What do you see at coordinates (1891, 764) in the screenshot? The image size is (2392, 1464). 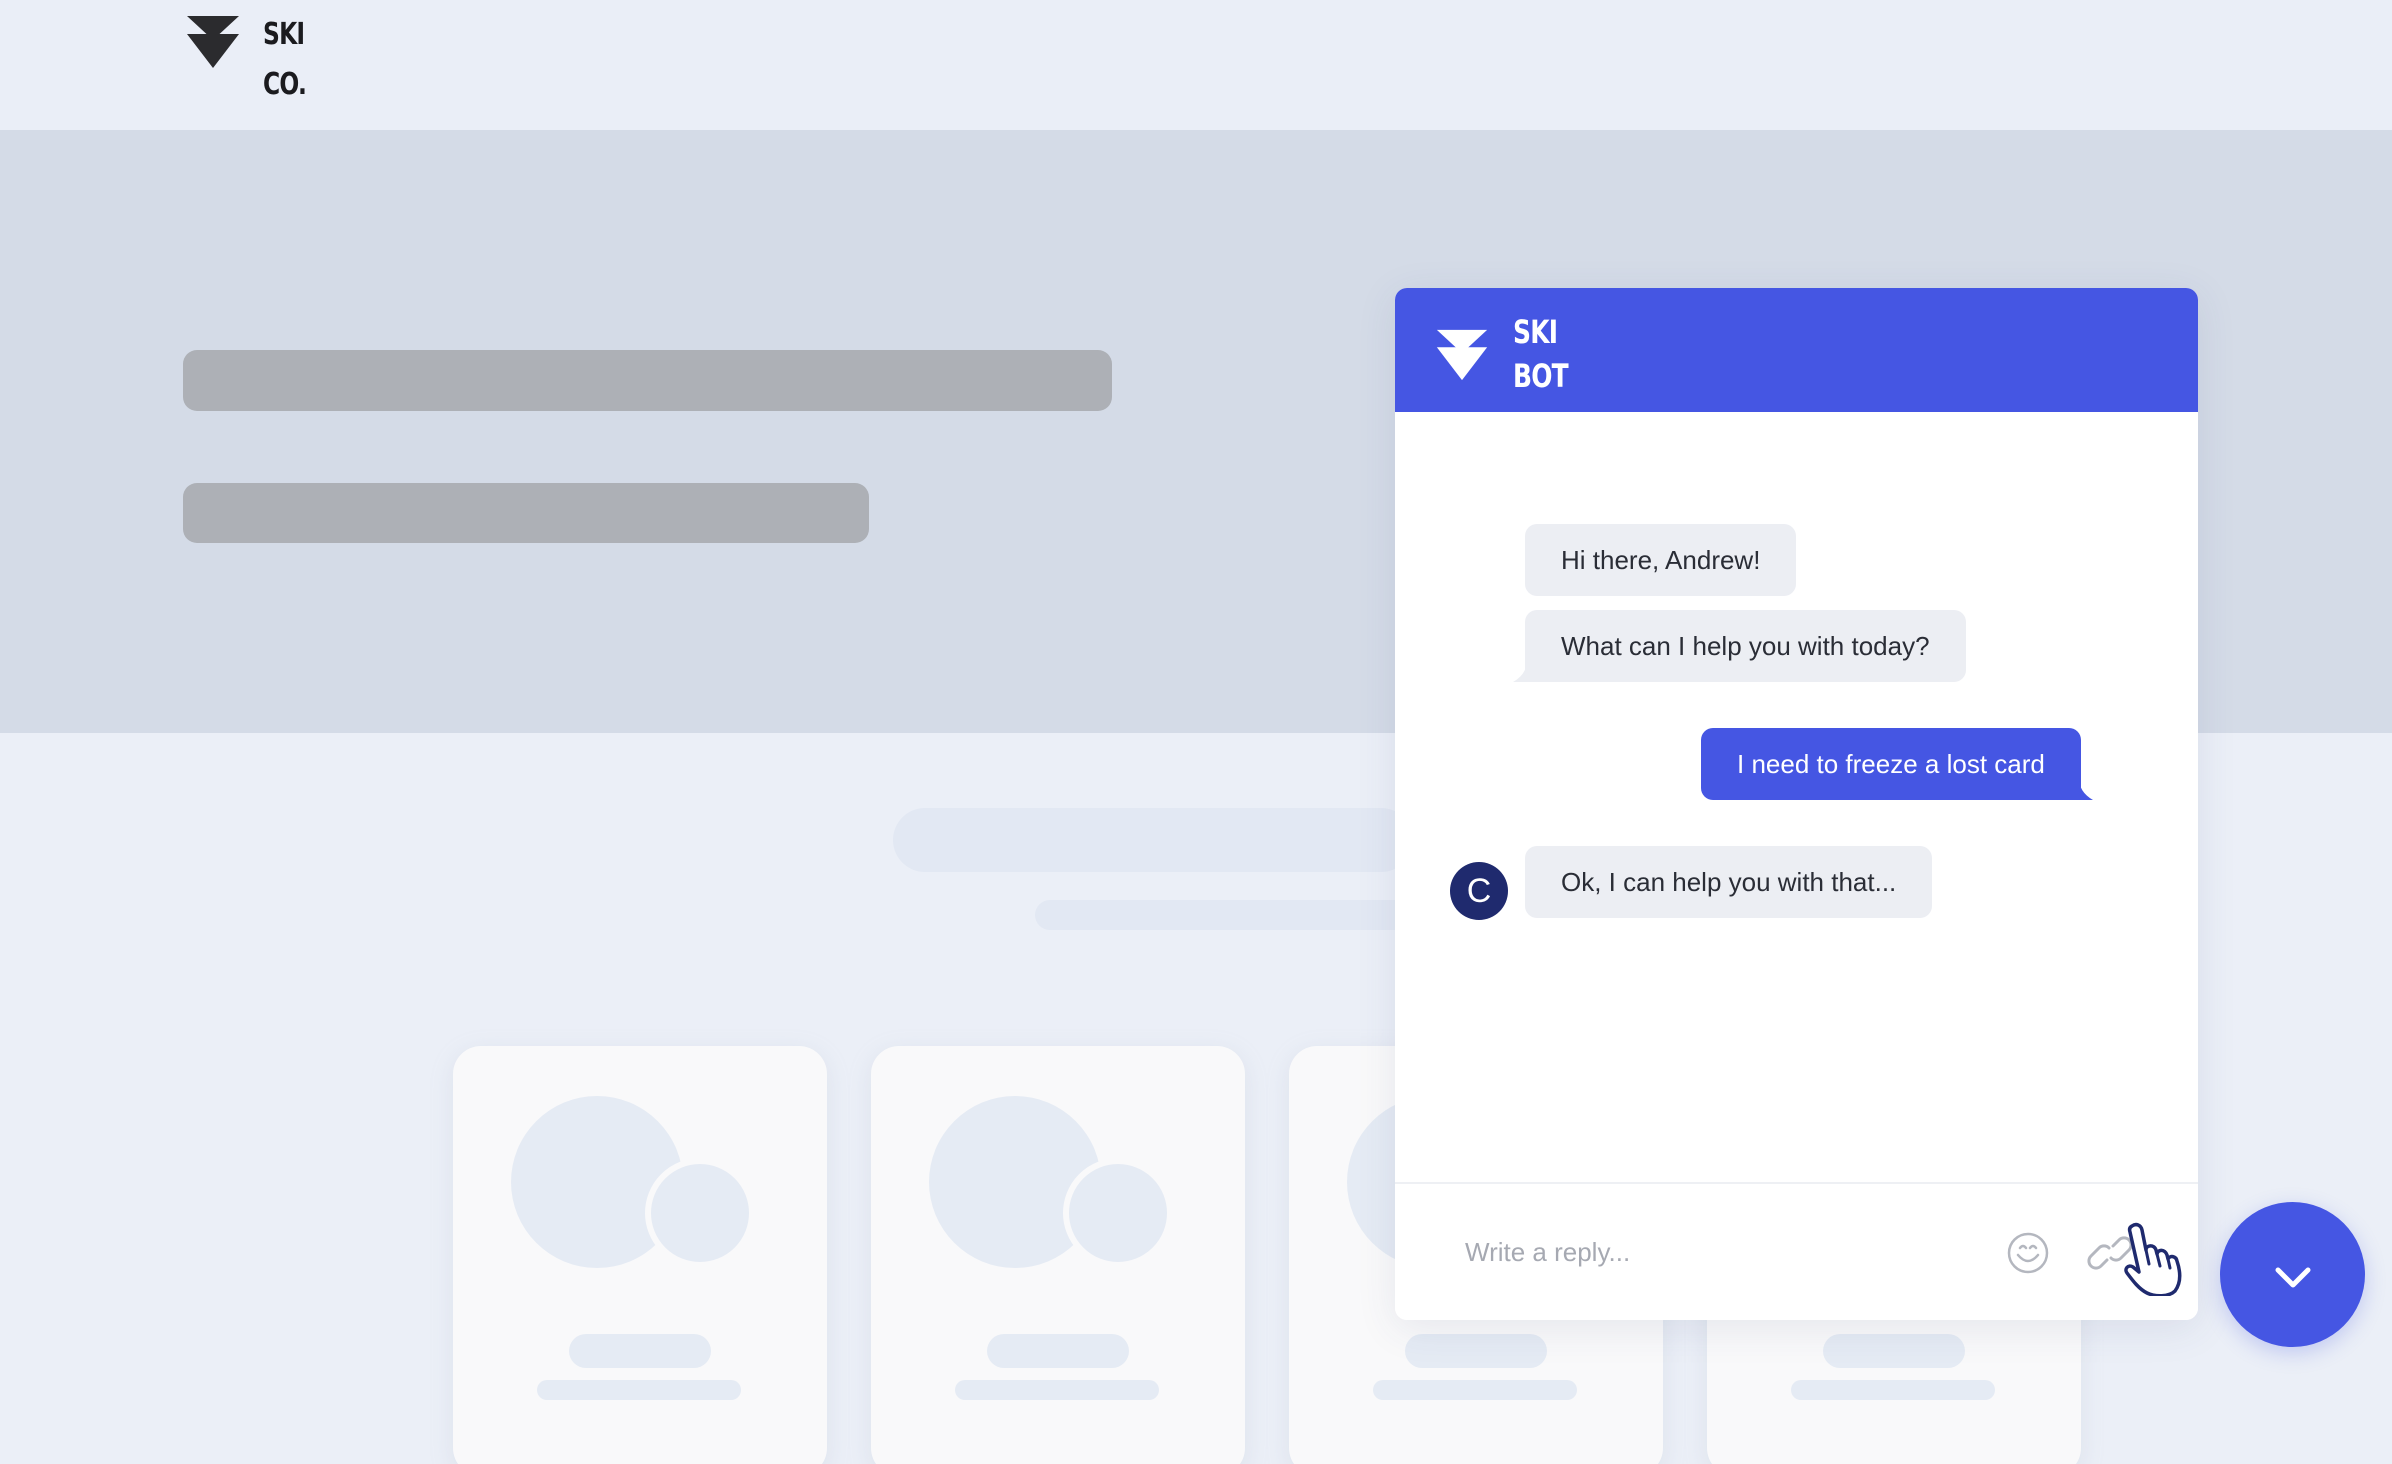 I see `message-text: I need to freeze a lost card` at bounding box center [1891, 764].